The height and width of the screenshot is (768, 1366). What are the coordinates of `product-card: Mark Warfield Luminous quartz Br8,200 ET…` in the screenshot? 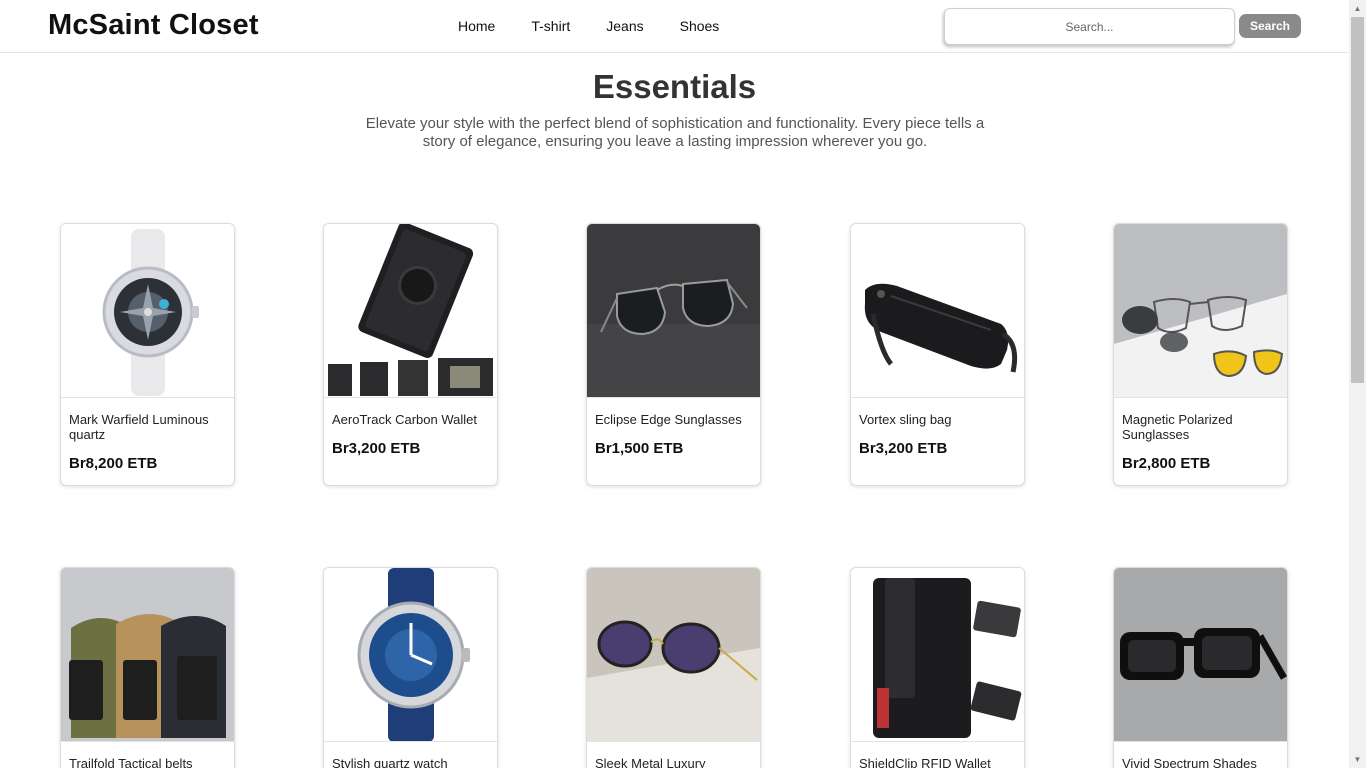 It's located at (147, 354).